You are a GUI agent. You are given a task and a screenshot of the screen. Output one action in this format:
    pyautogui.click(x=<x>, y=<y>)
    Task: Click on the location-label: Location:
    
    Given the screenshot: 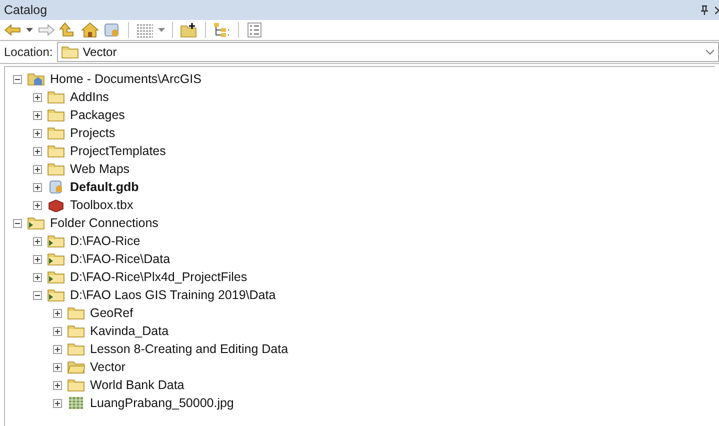 What is the action you would take?
    pyautogui.click(x=28, y=52)
    